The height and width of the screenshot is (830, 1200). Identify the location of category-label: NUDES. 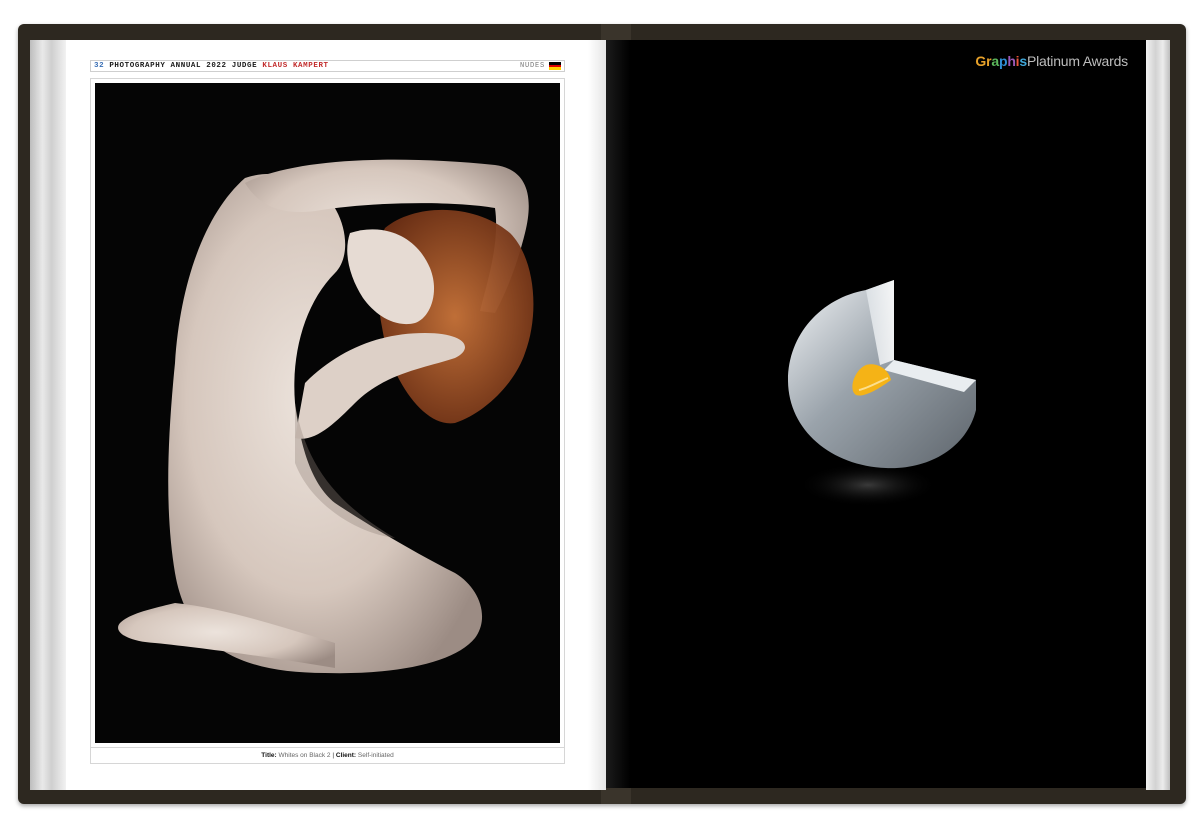
(540, 66).